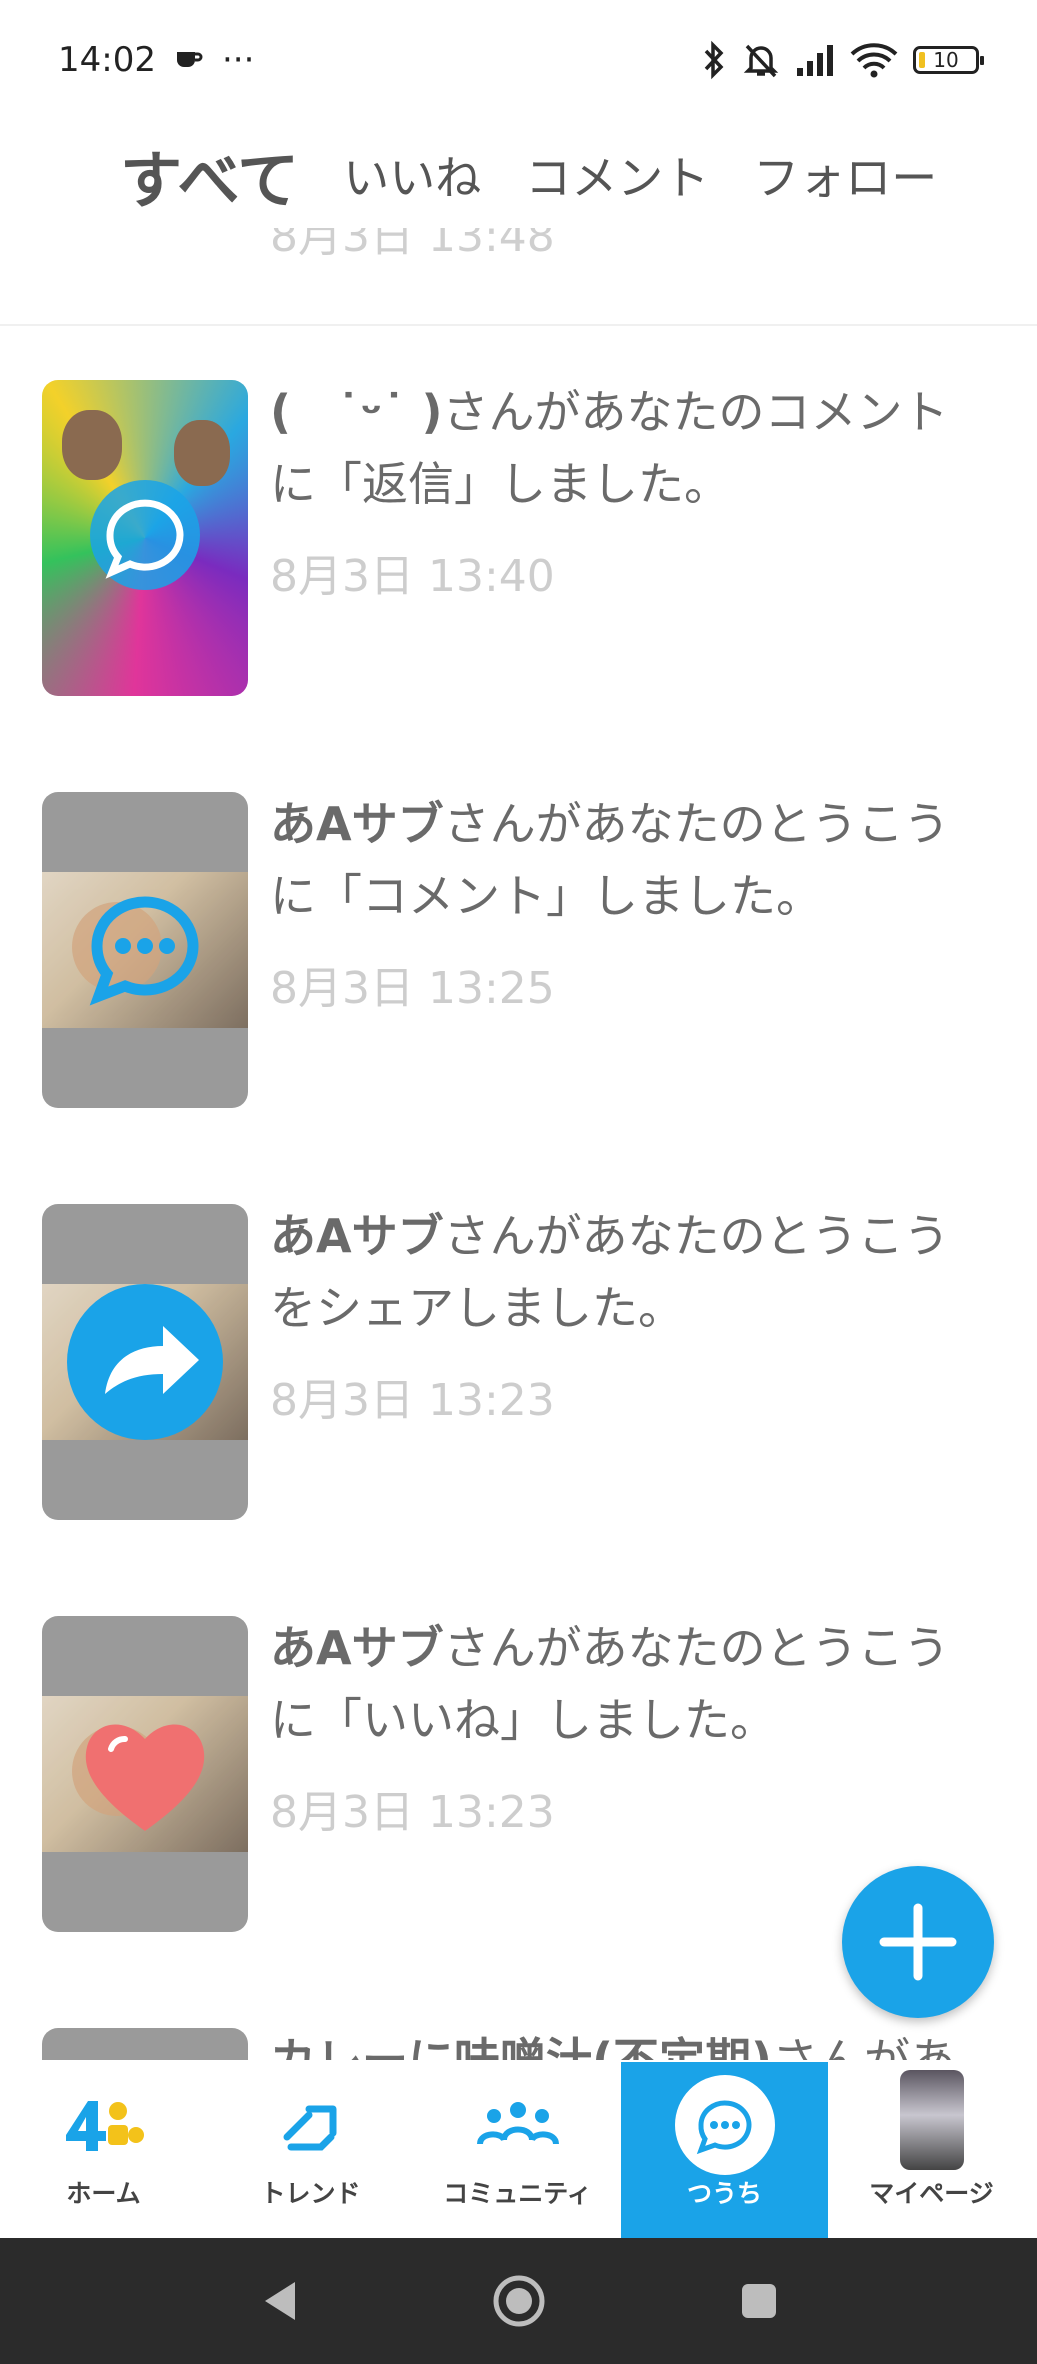 The width and height of the screenshot is (1037, 2364). I want to click on avatar, so click(931, 2120).